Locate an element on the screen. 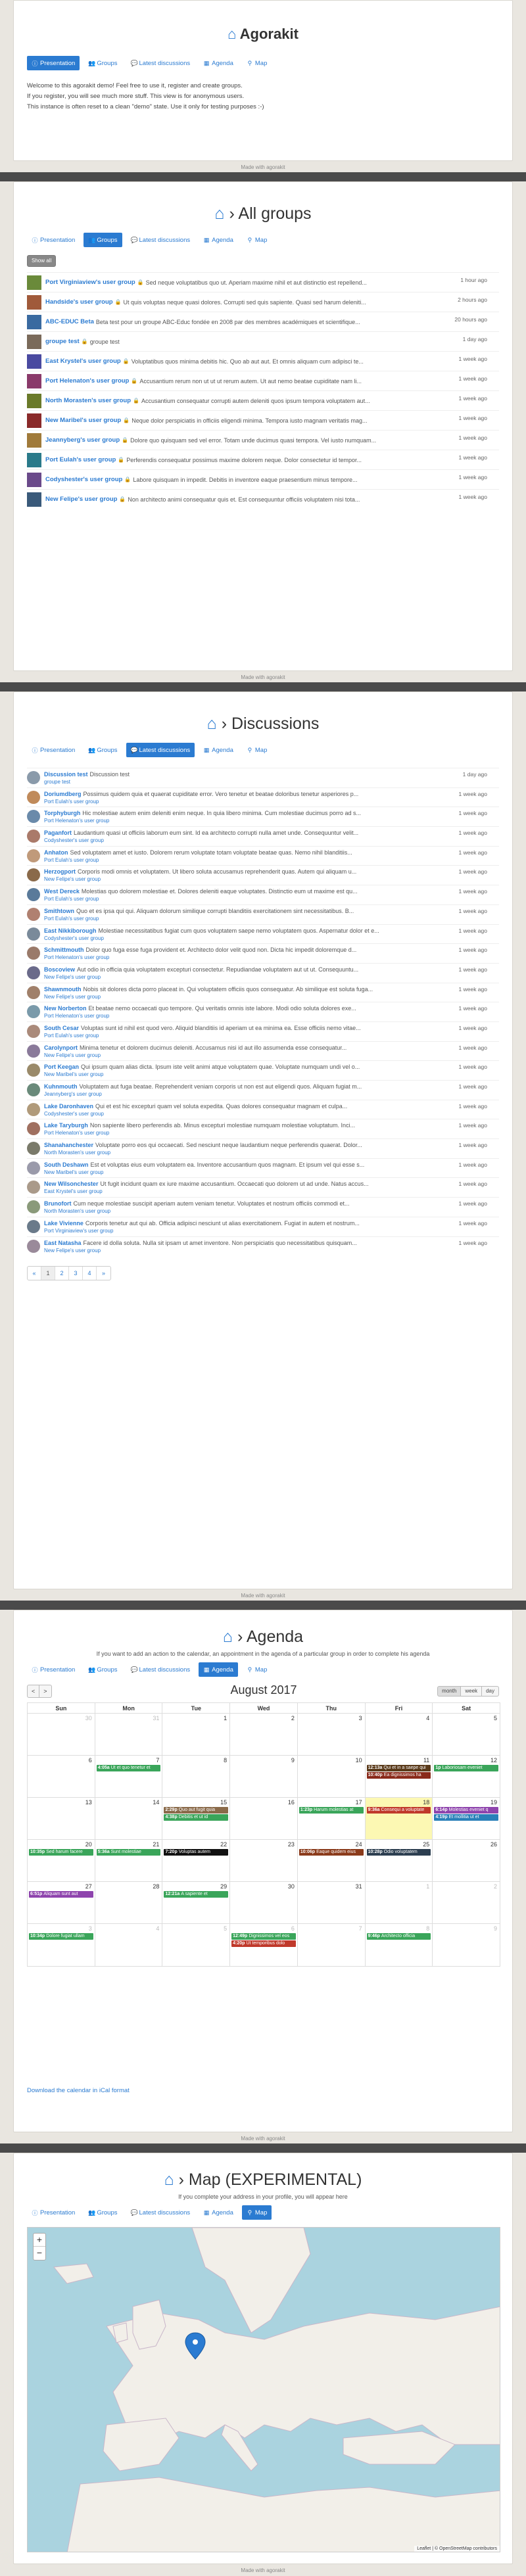 The image size is (526, 2576). calendar-event: 4:20p Ut temporibus dolo is located at coordinates (263, 1943).